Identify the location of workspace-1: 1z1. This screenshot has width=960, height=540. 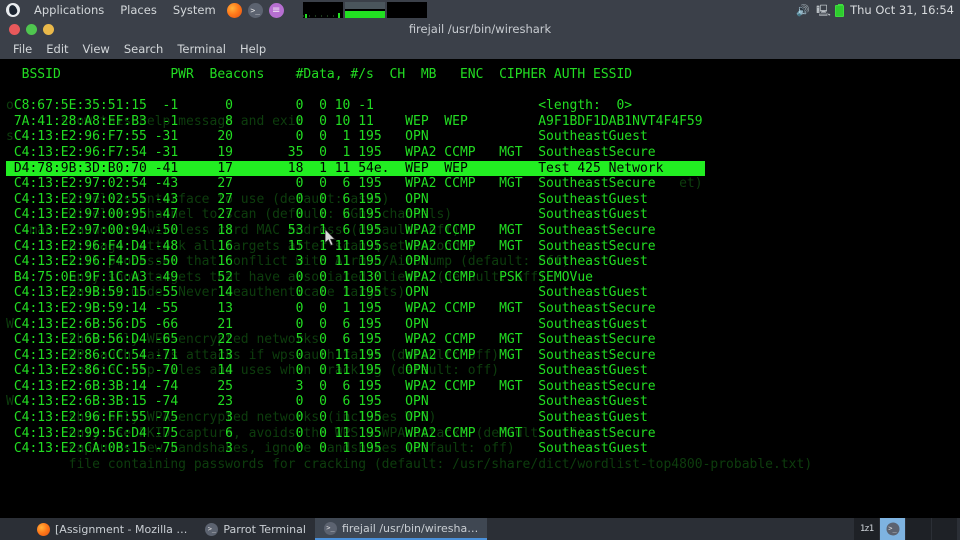
(867, 529).